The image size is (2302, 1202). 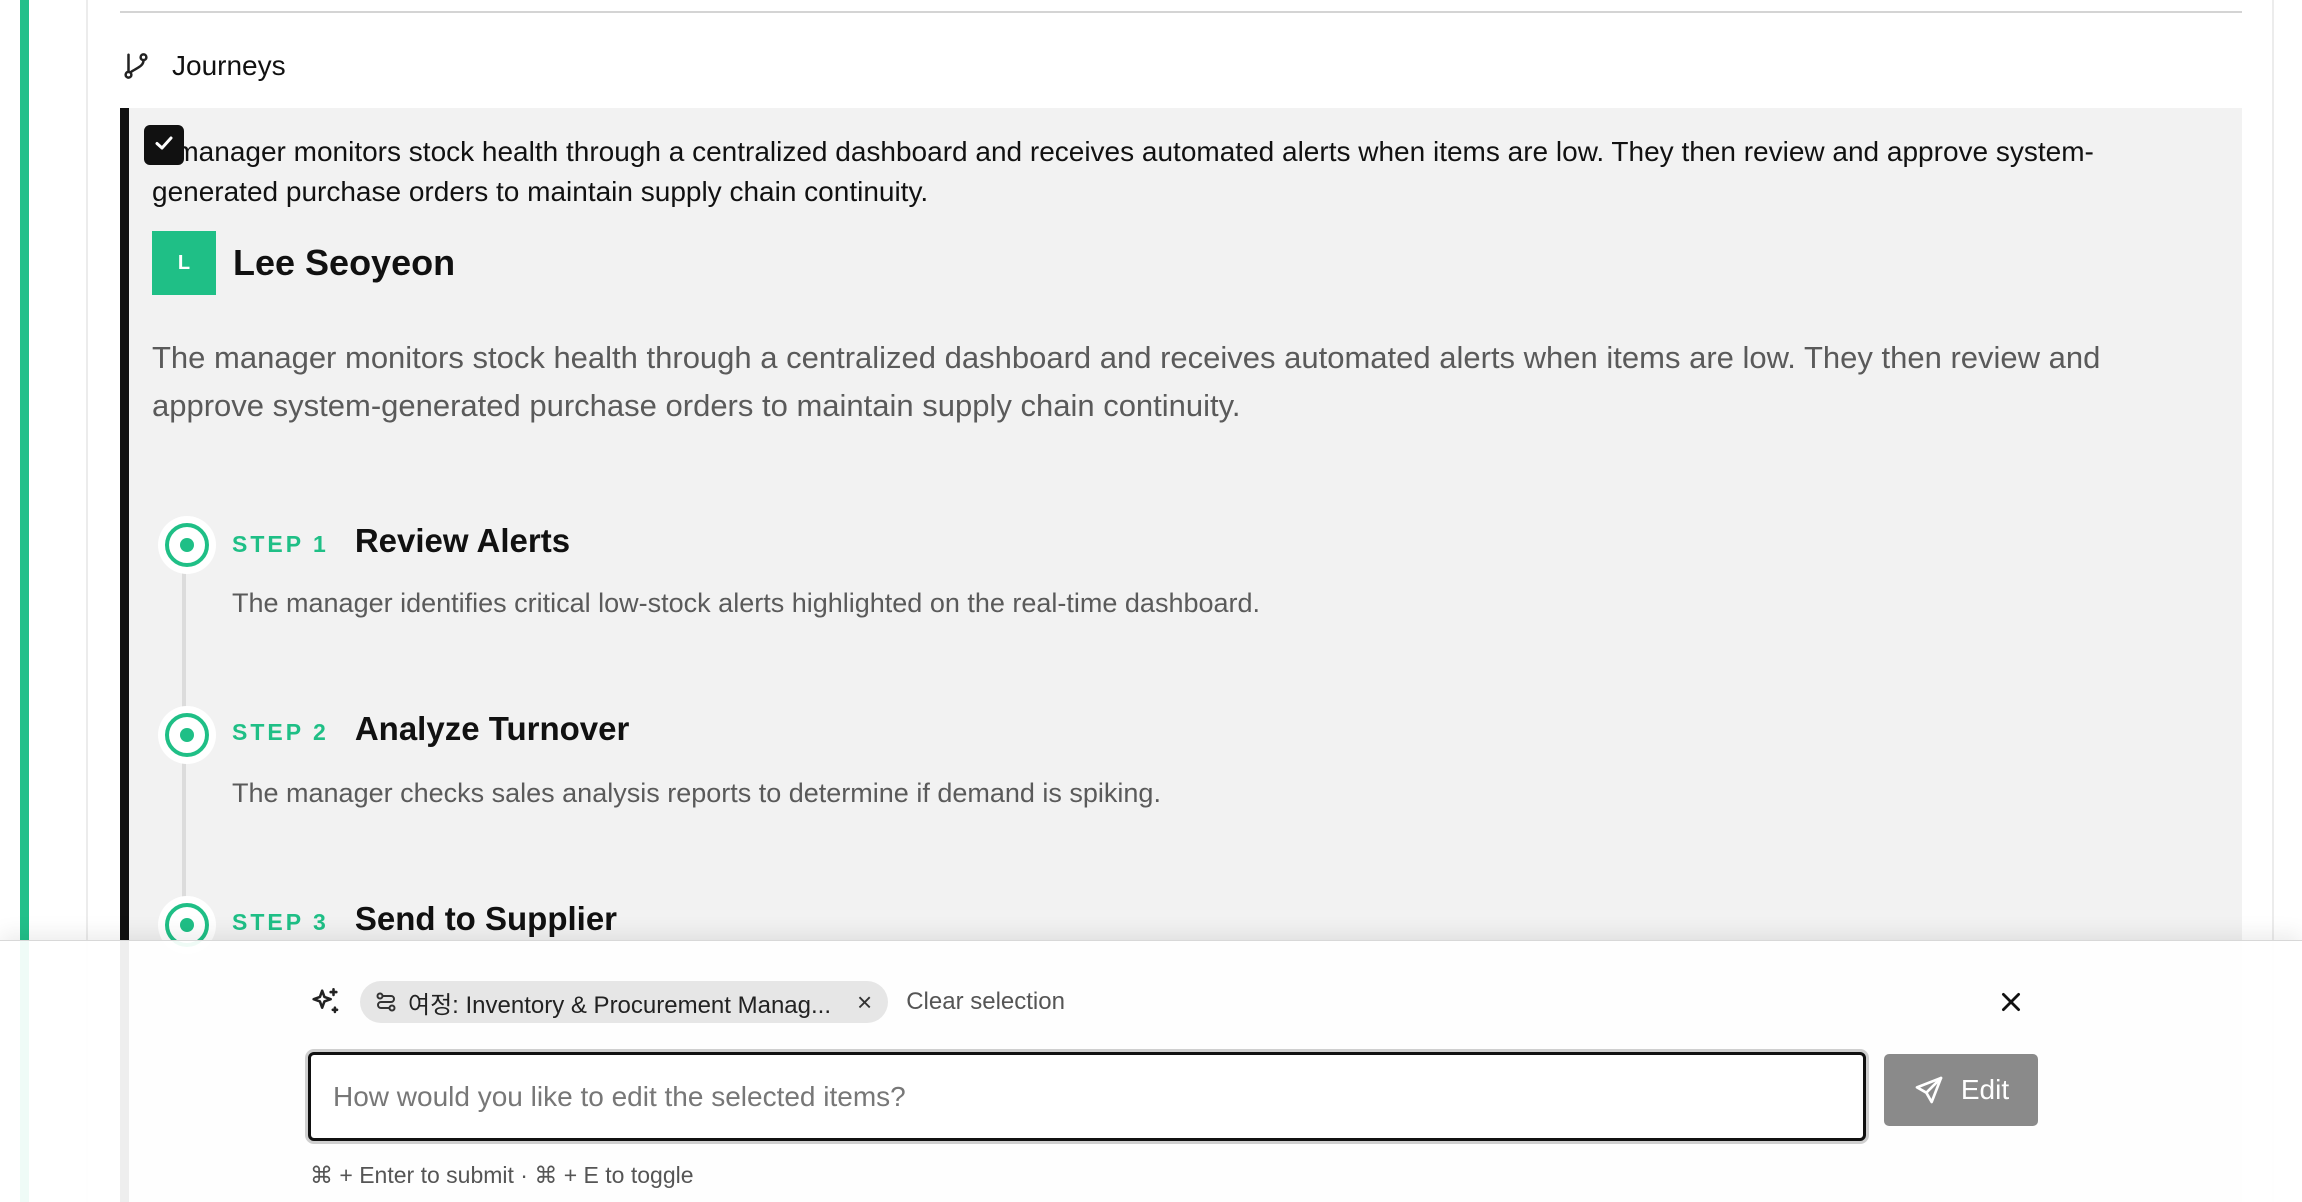 What do you see at coordinates (492, 728) in the screenshot?
I see `step-title: Analyze Turnover` at bounding box center [492, 728].